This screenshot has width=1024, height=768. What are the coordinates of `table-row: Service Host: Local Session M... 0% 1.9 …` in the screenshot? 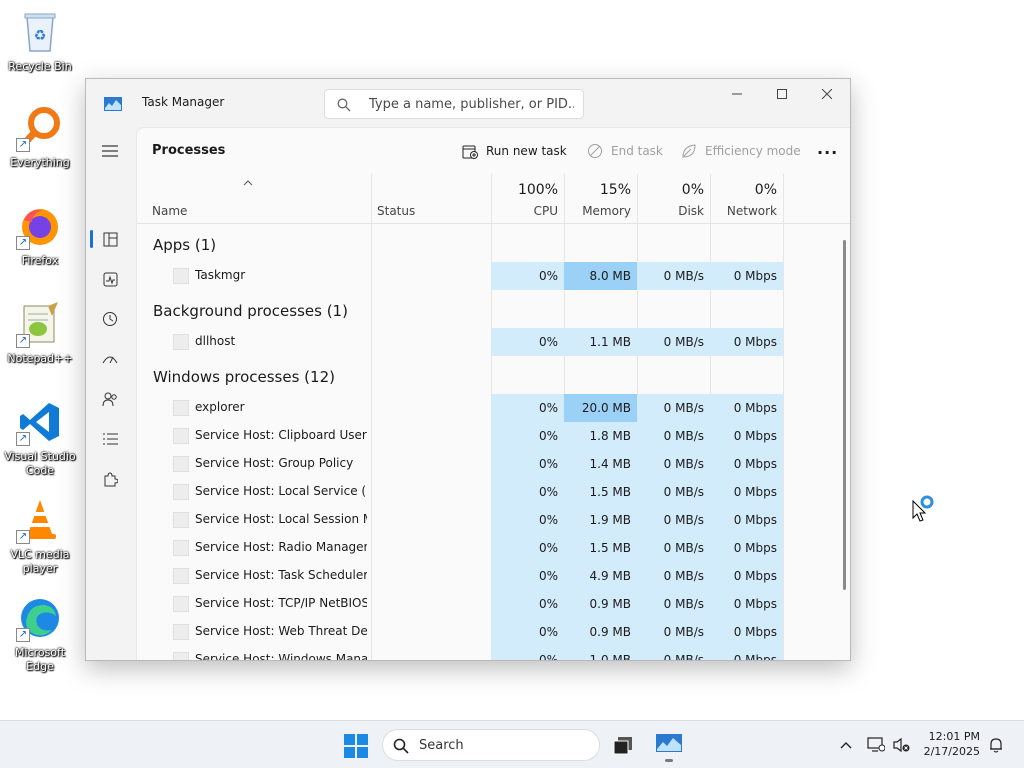 It's located at (490, 520).